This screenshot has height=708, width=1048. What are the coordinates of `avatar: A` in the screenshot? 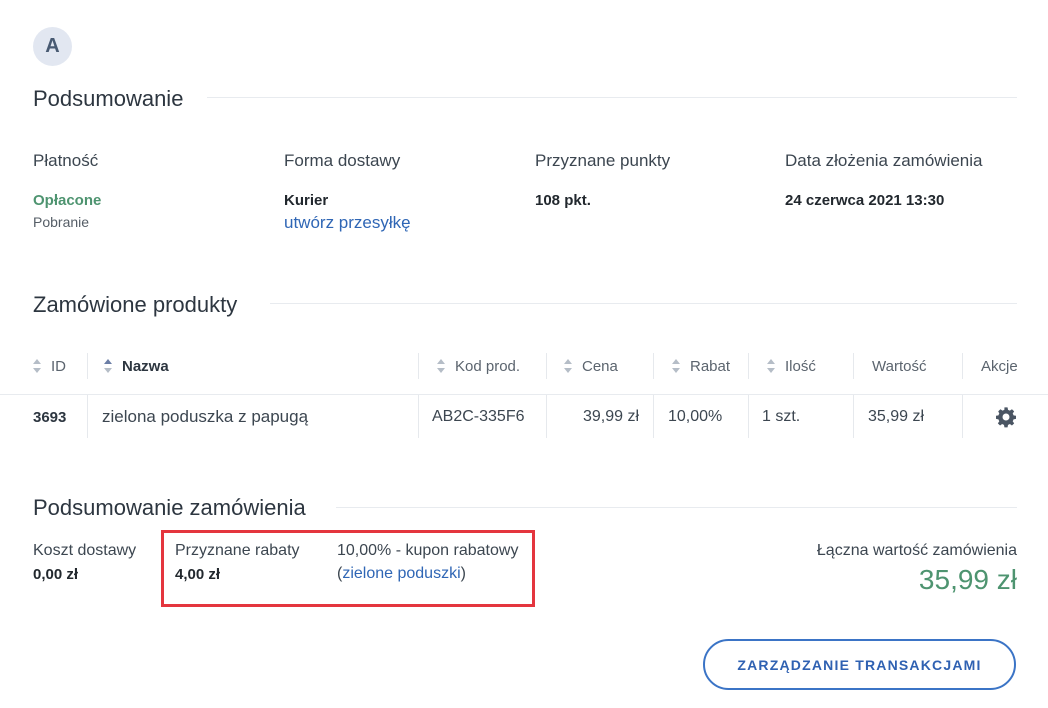 It's located at (52, 46).